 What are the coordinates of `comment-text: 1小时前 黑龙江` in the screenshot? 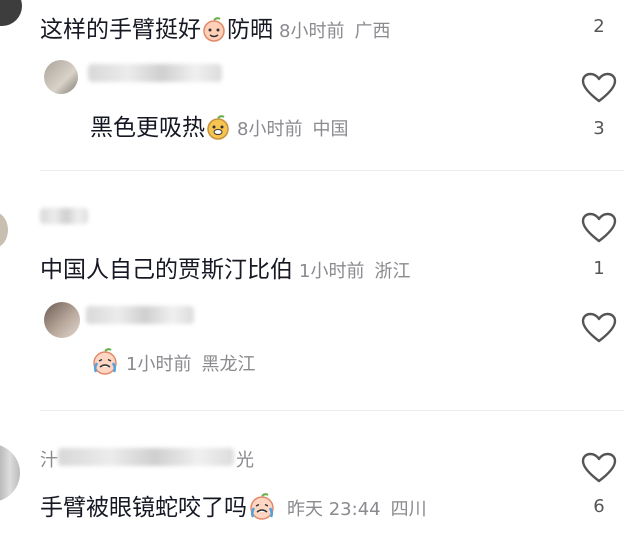 It's located at (172, 362).